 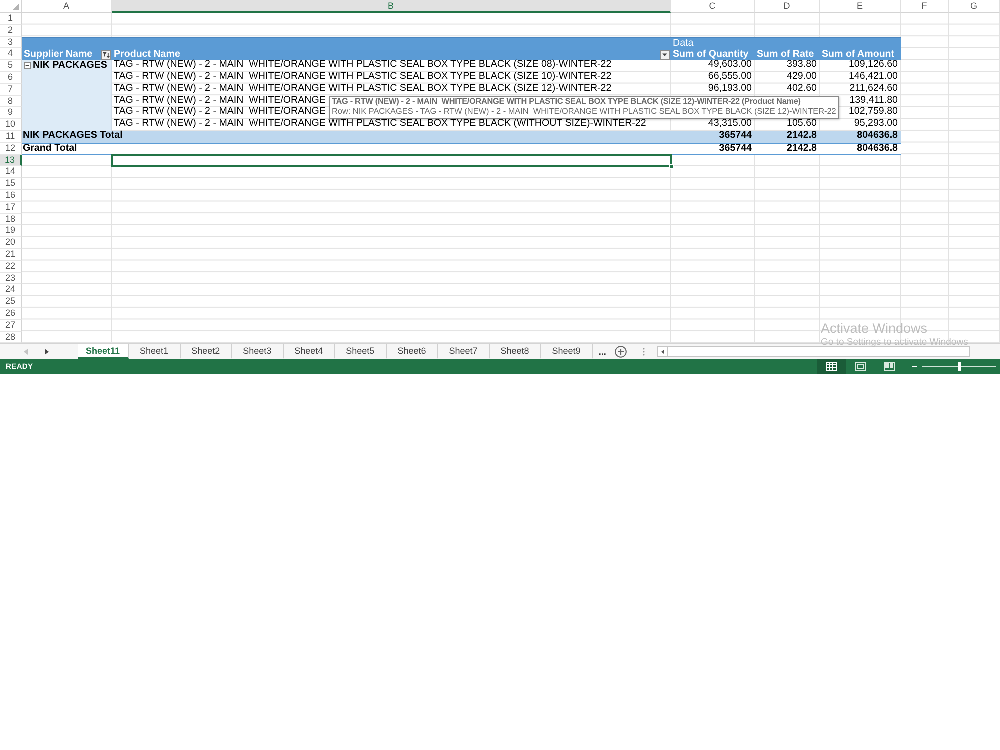 What do you see at coordinates (873, 78) in the screenshot?
I see `amount-cell-text: 146,421.00` at bounding box center [873, 78].